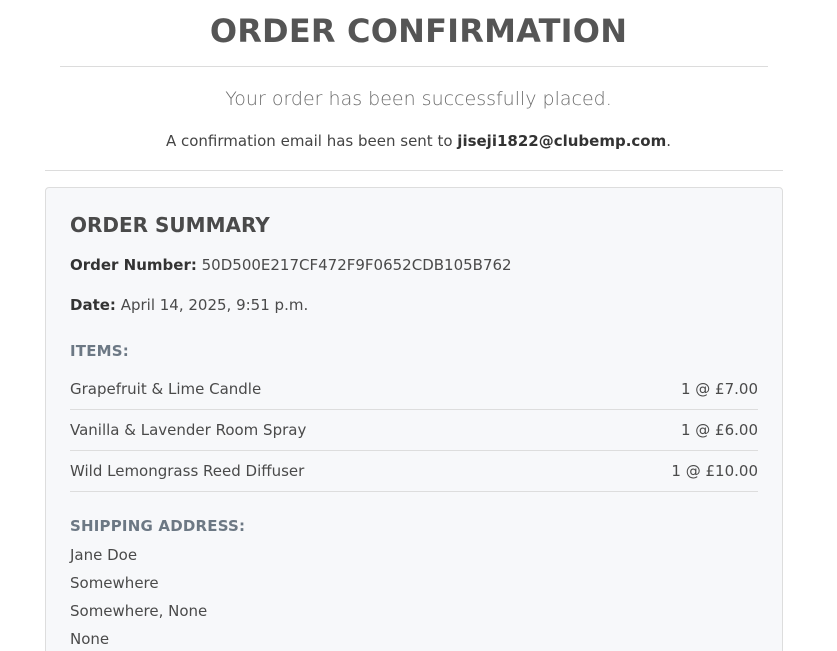  I want to click on item-name: Grapefruit & Lime Candle, so click(166, 389).